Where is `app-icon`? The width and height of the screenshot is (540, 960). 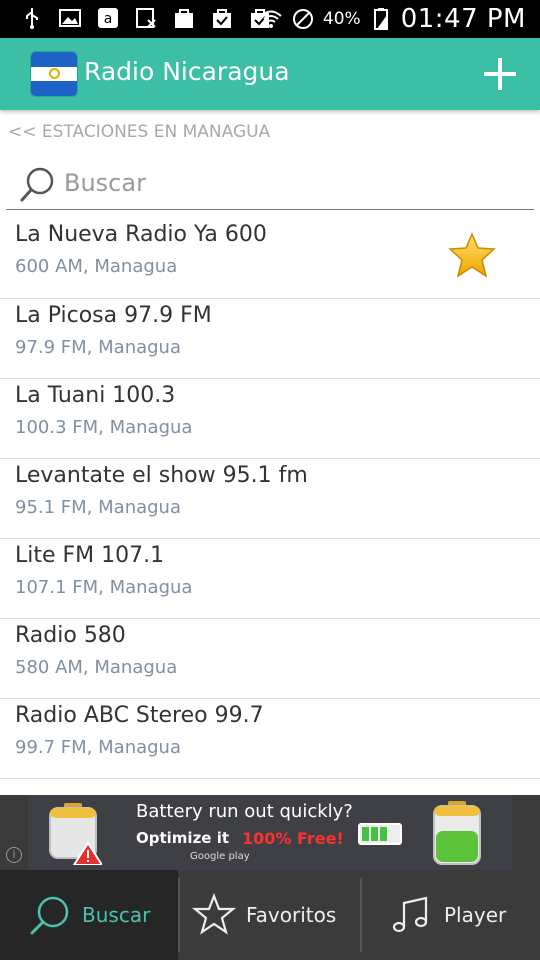
app-icon is located at coordinates (146, 18).